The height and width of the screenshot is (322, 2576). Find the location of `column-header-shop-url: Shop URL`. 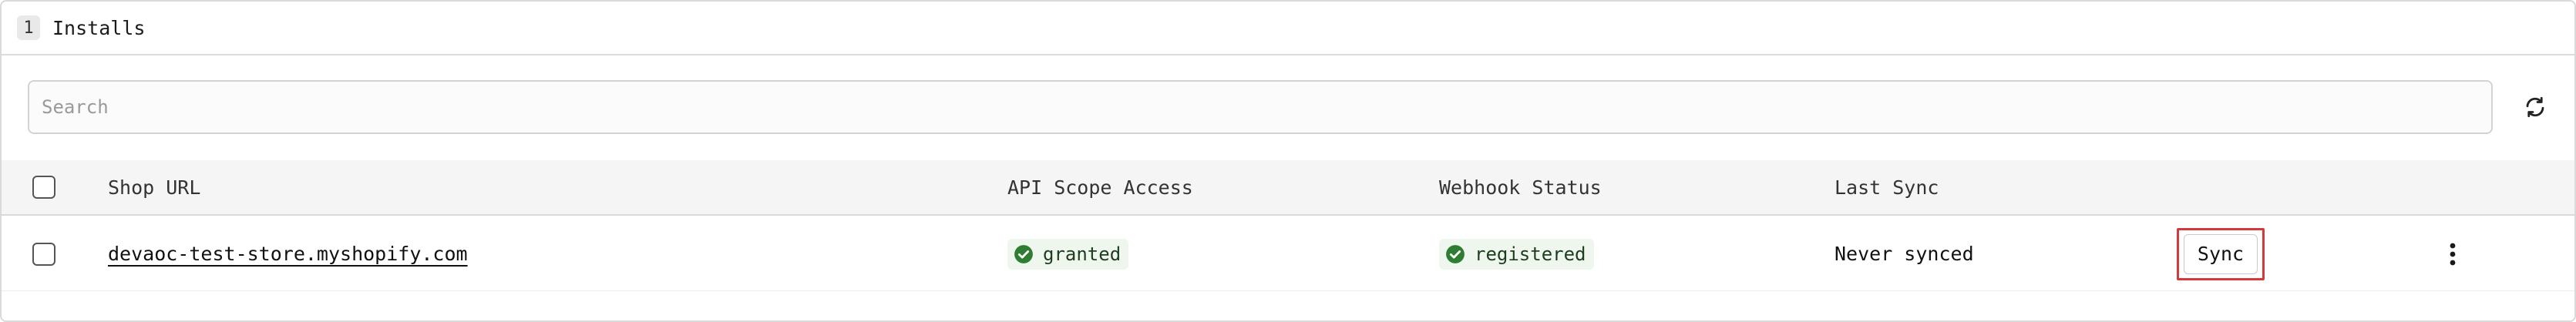

column-header-shop-url: Shop URL is located at coordinates (154, 187).